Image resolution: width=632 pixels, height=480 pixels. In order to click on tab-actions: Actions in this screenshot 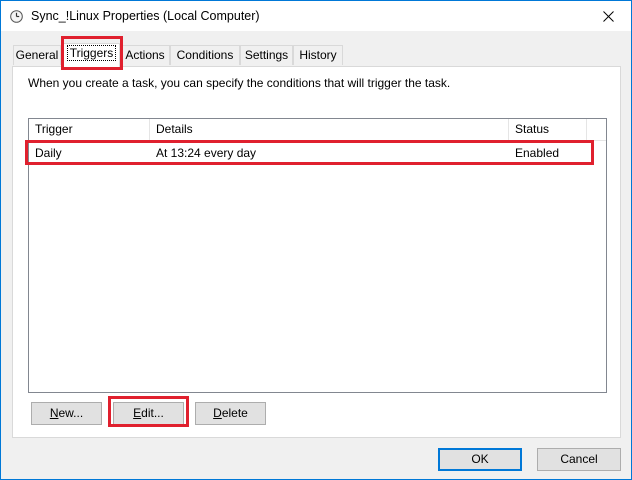, I will do `click(145, 55)`.